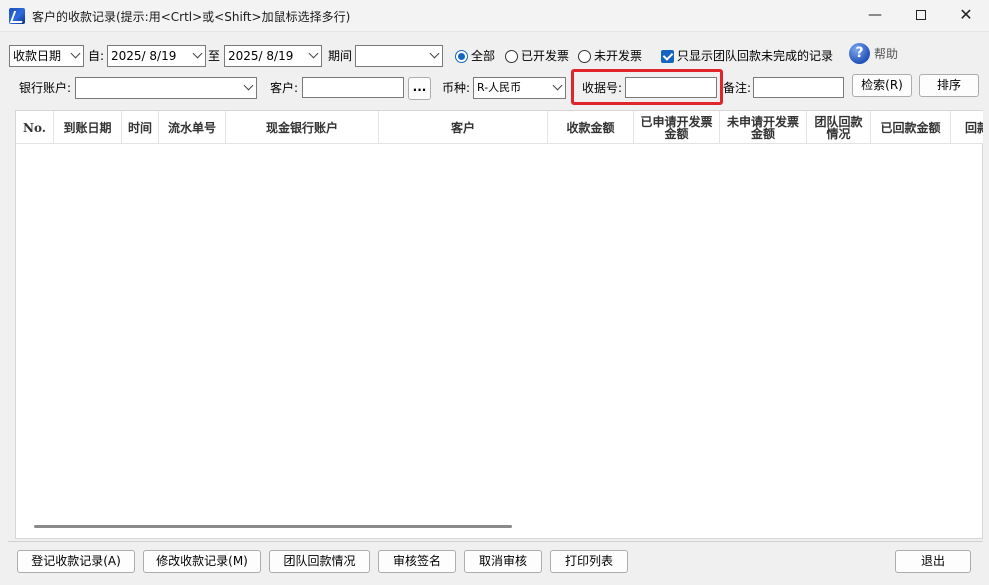 The width and height of the screenshot is (989, 585). Describe the element at coordinates (839, 127) in the screenshot. I see `col-team-payment: 团队回款 情况` at that location.